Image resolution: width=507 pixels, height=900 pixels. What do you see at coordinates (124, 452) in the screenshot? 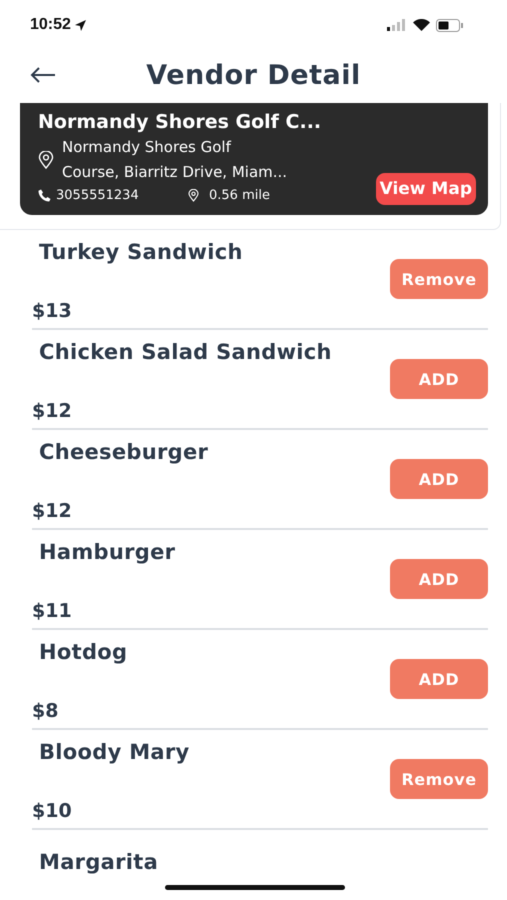
I see `item-name: Cheeseburger` at bounding box center [124, 452].